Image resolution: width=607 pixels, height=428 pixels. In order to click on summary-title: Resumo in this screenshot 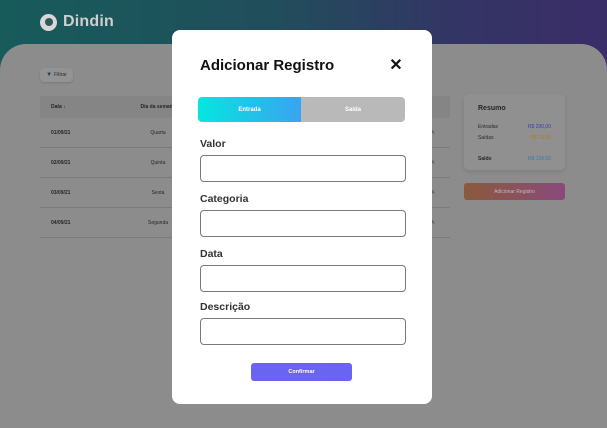, I will do `click(492, 108)`.